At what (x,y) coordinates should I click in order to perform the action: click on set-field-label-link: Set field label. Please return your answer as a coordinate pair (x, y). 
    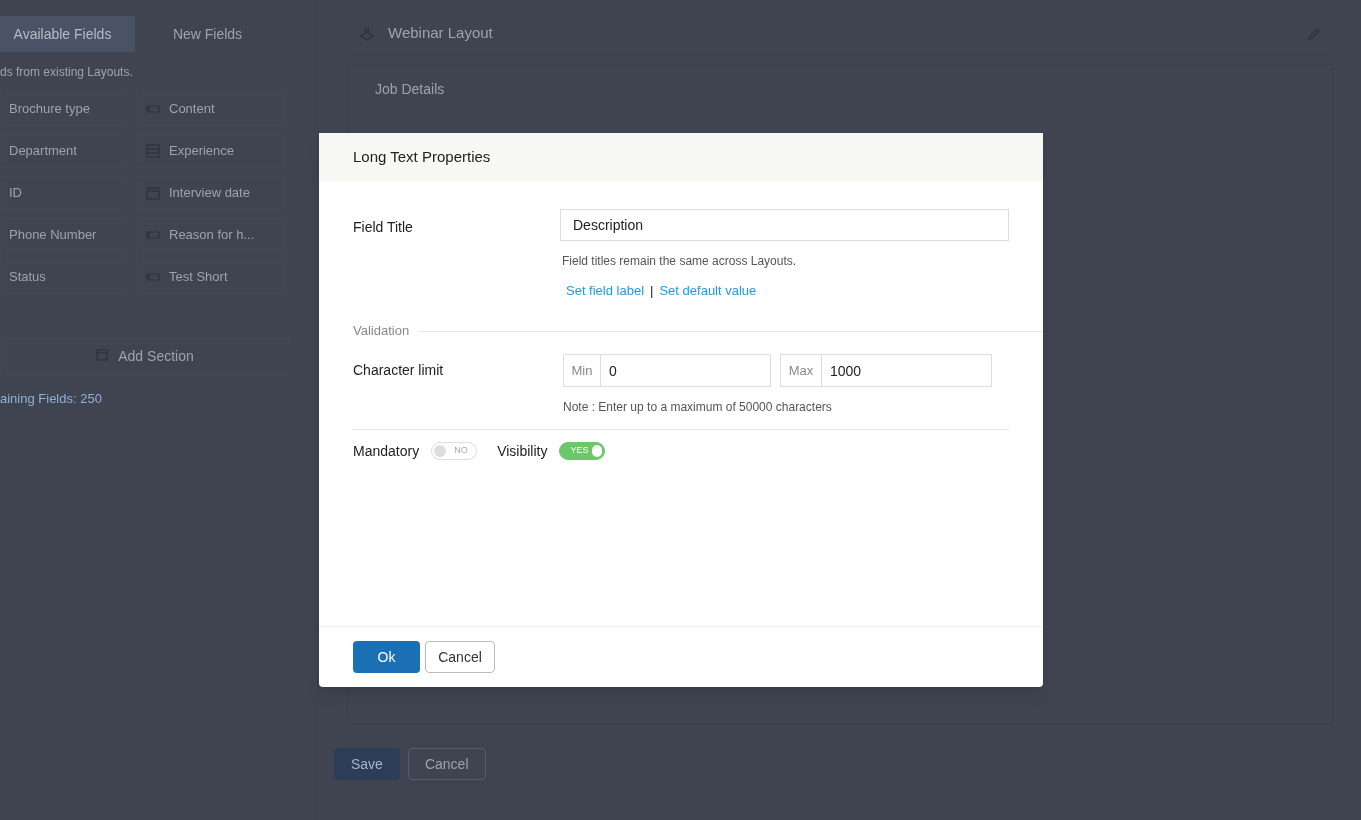
    Looking at the image, I should click on (605, 291).